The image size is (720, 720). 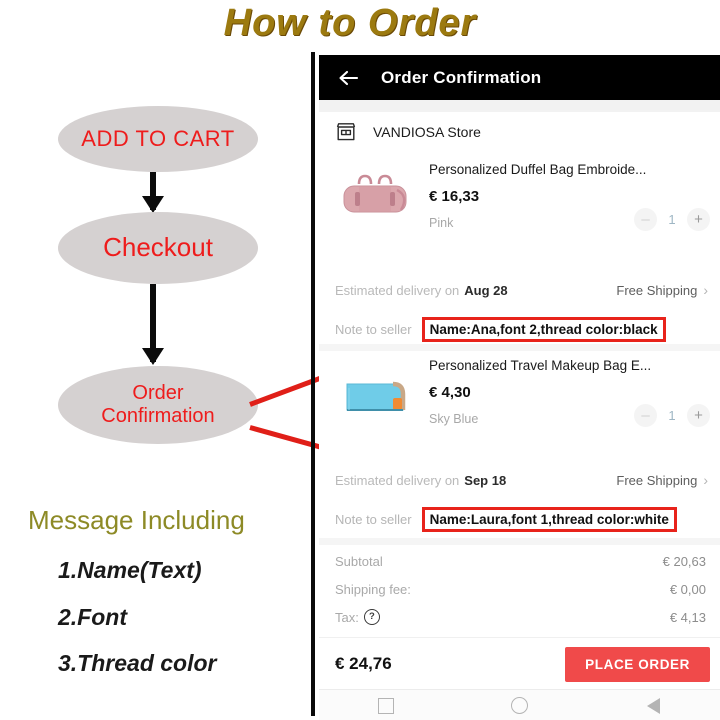 I want to click on tax-value: € 4,13, so click(x=687, y=617).